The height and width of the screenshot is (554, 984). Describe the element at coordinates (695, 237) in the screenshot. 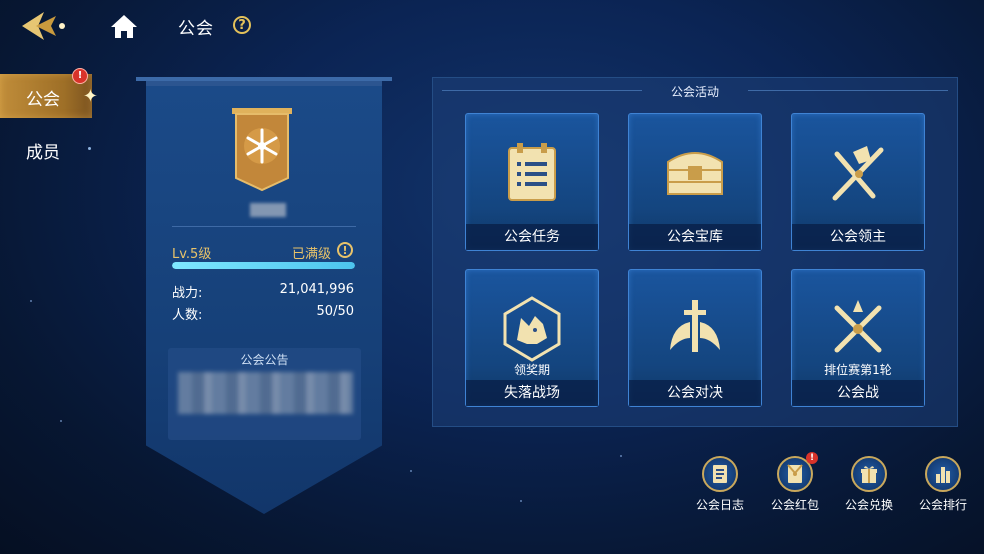

I see `card-label: 公会宝库` at that location.